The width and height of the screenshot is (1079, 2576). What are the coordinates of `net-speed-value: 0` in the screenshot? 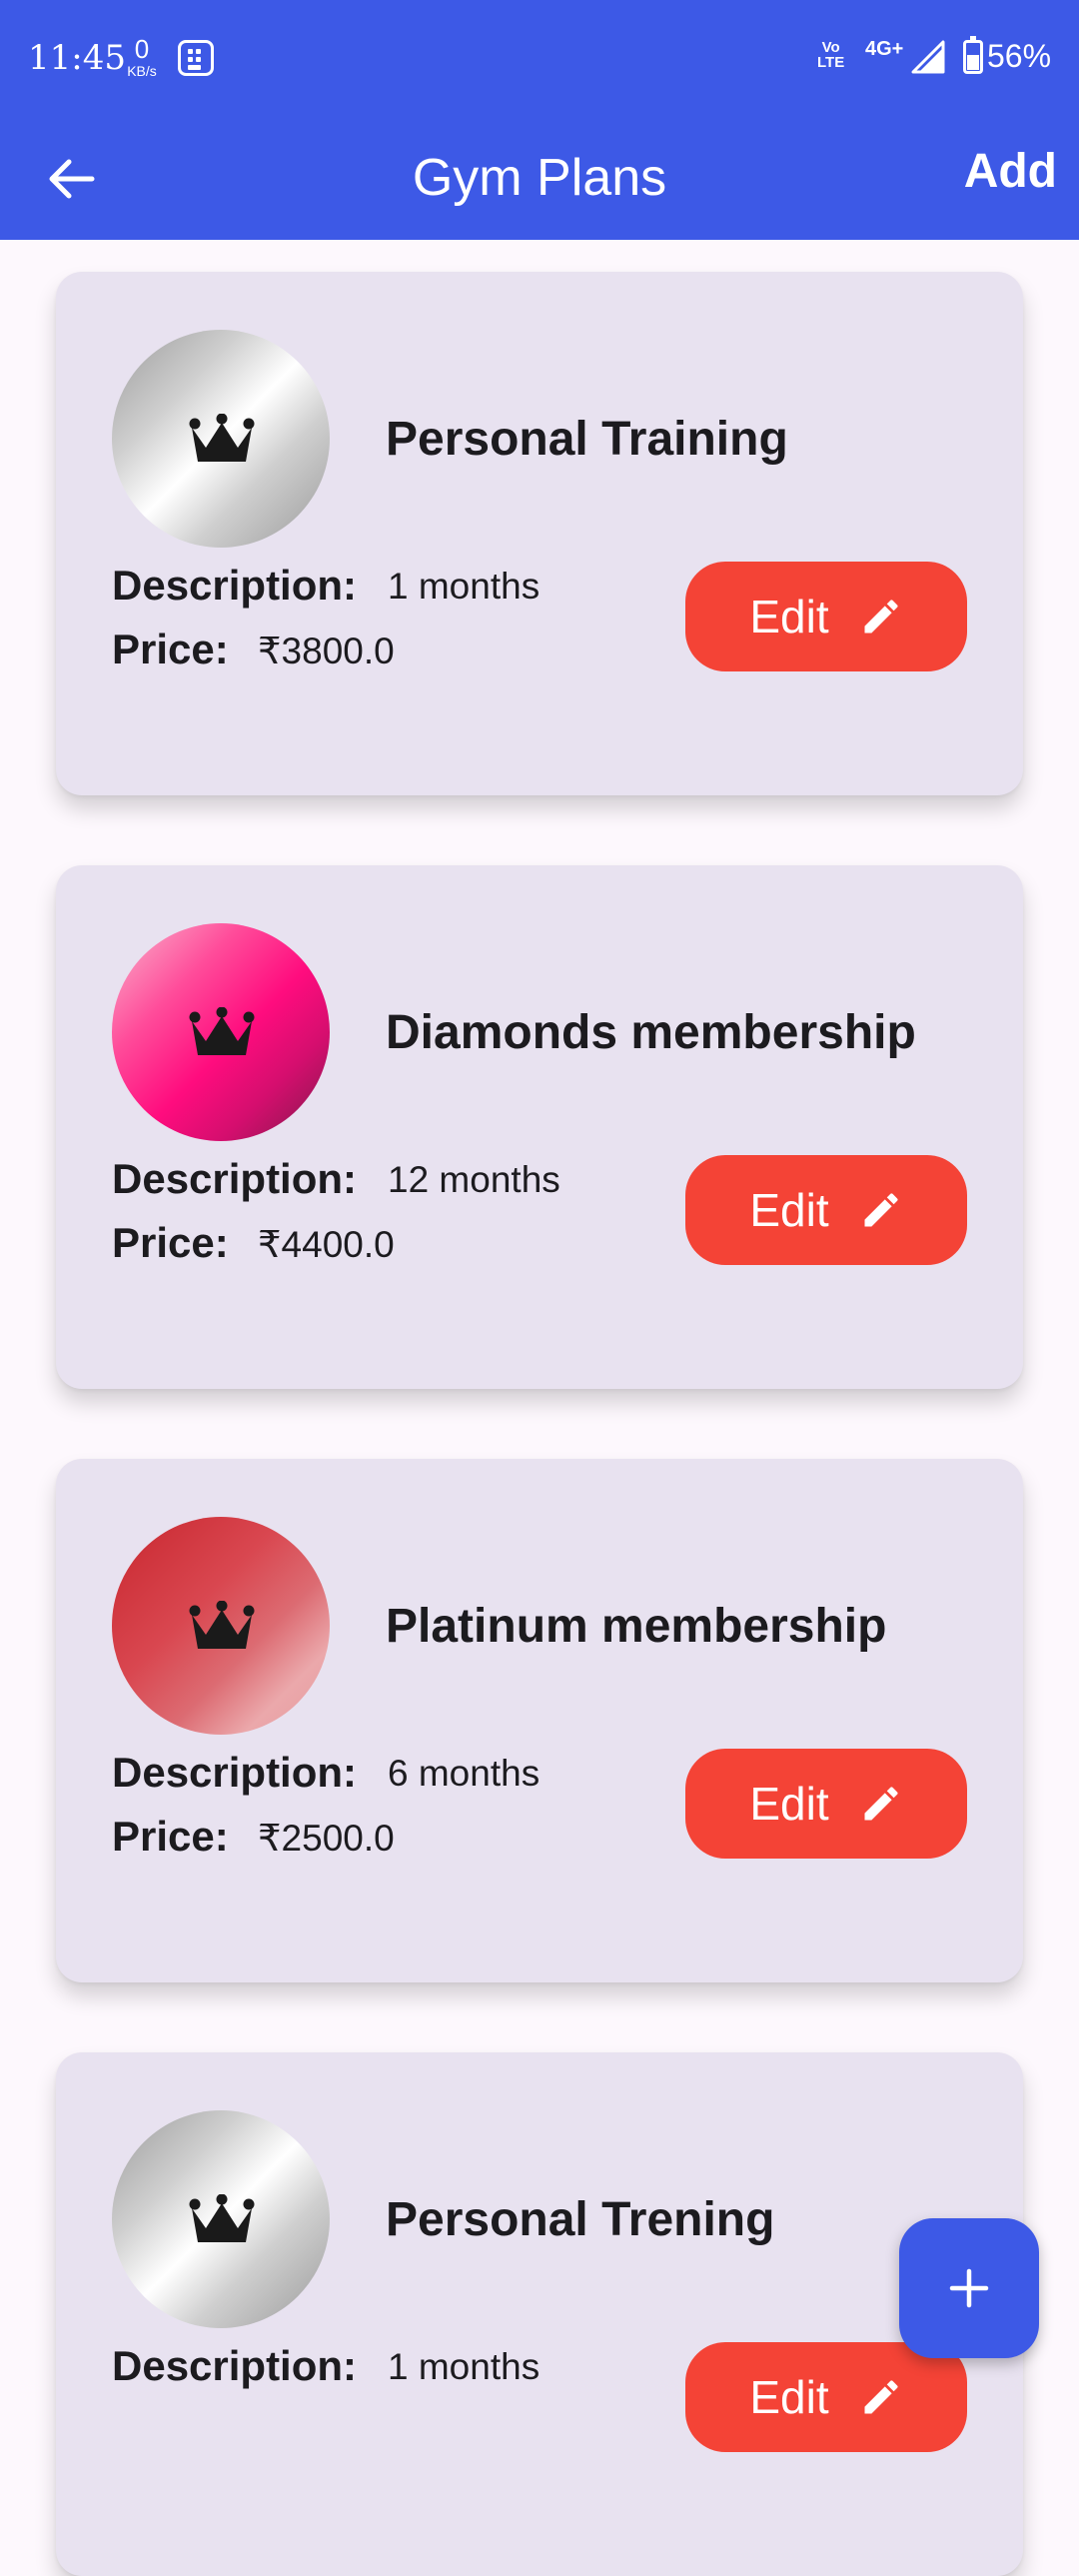 It's located at (142, 49).